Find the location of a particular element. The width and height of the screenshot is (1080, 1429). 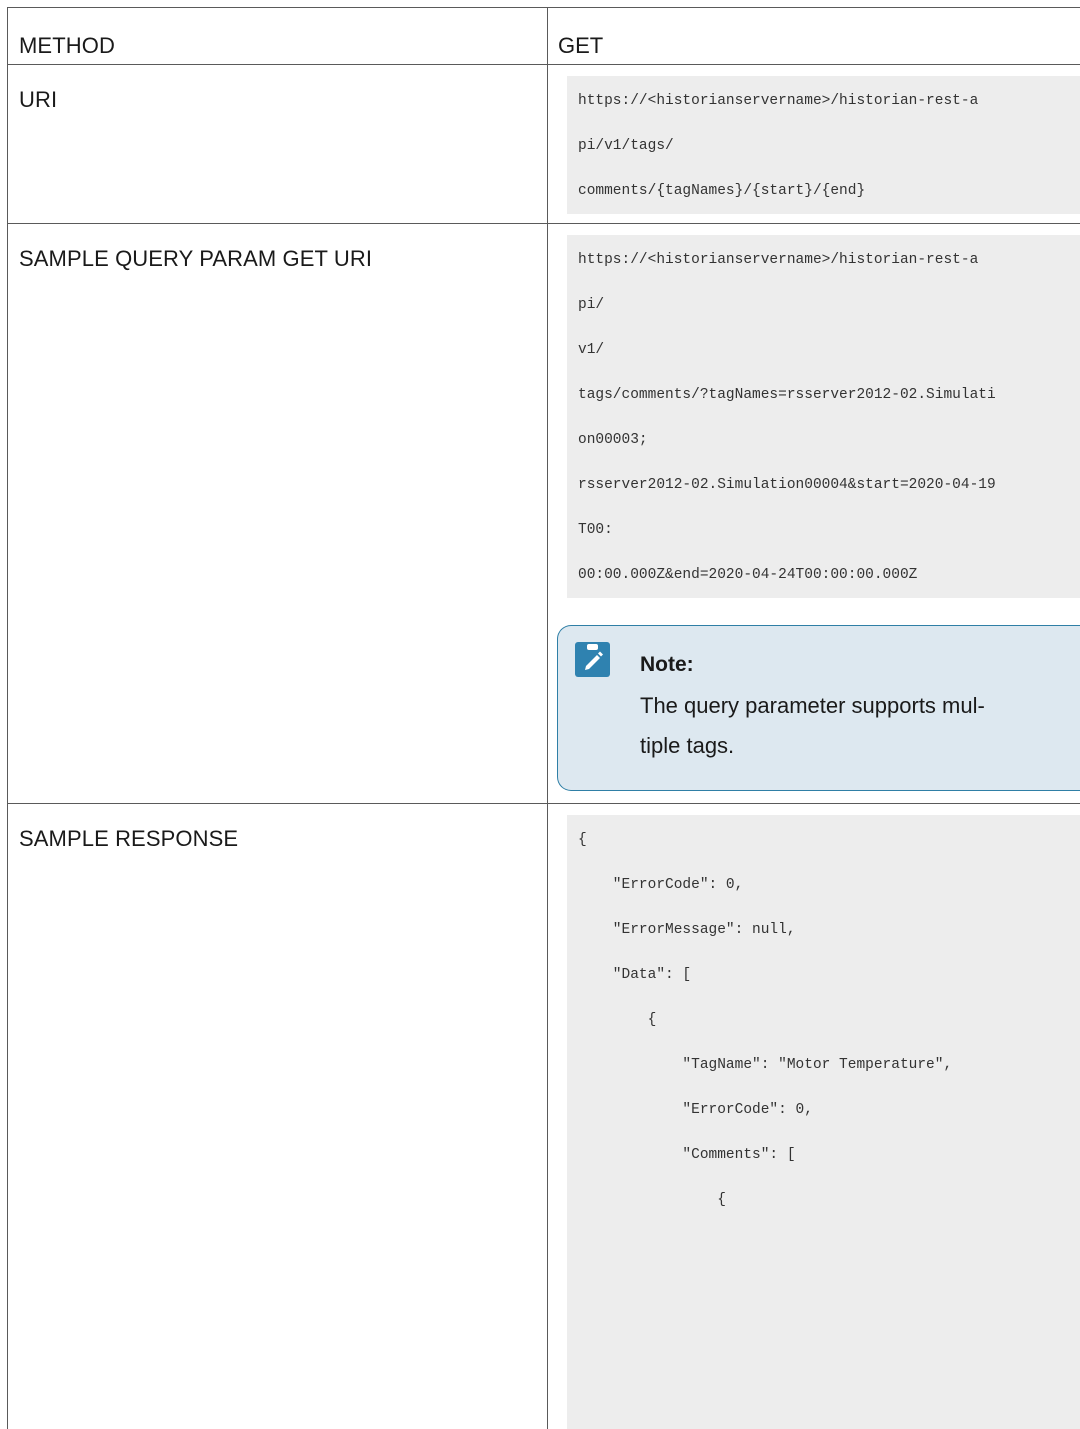

note-title: Note: is located at coordinates (667, 665).